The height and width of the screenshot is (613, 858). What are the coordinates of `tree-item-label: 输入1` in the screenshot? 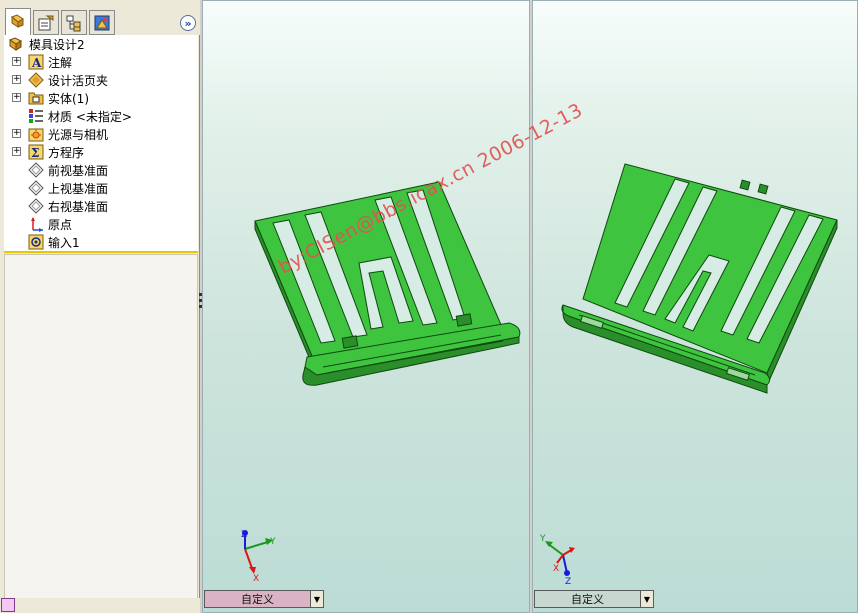 It's located at (64, 243).